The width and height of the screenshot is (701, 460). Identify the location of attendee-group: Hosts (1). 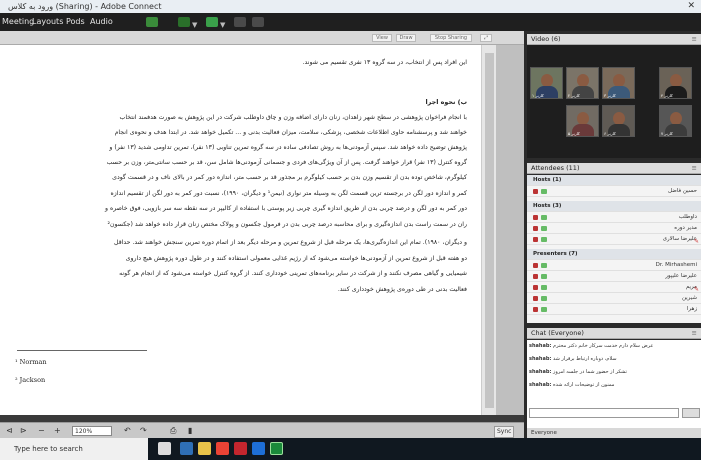
(614, 180).